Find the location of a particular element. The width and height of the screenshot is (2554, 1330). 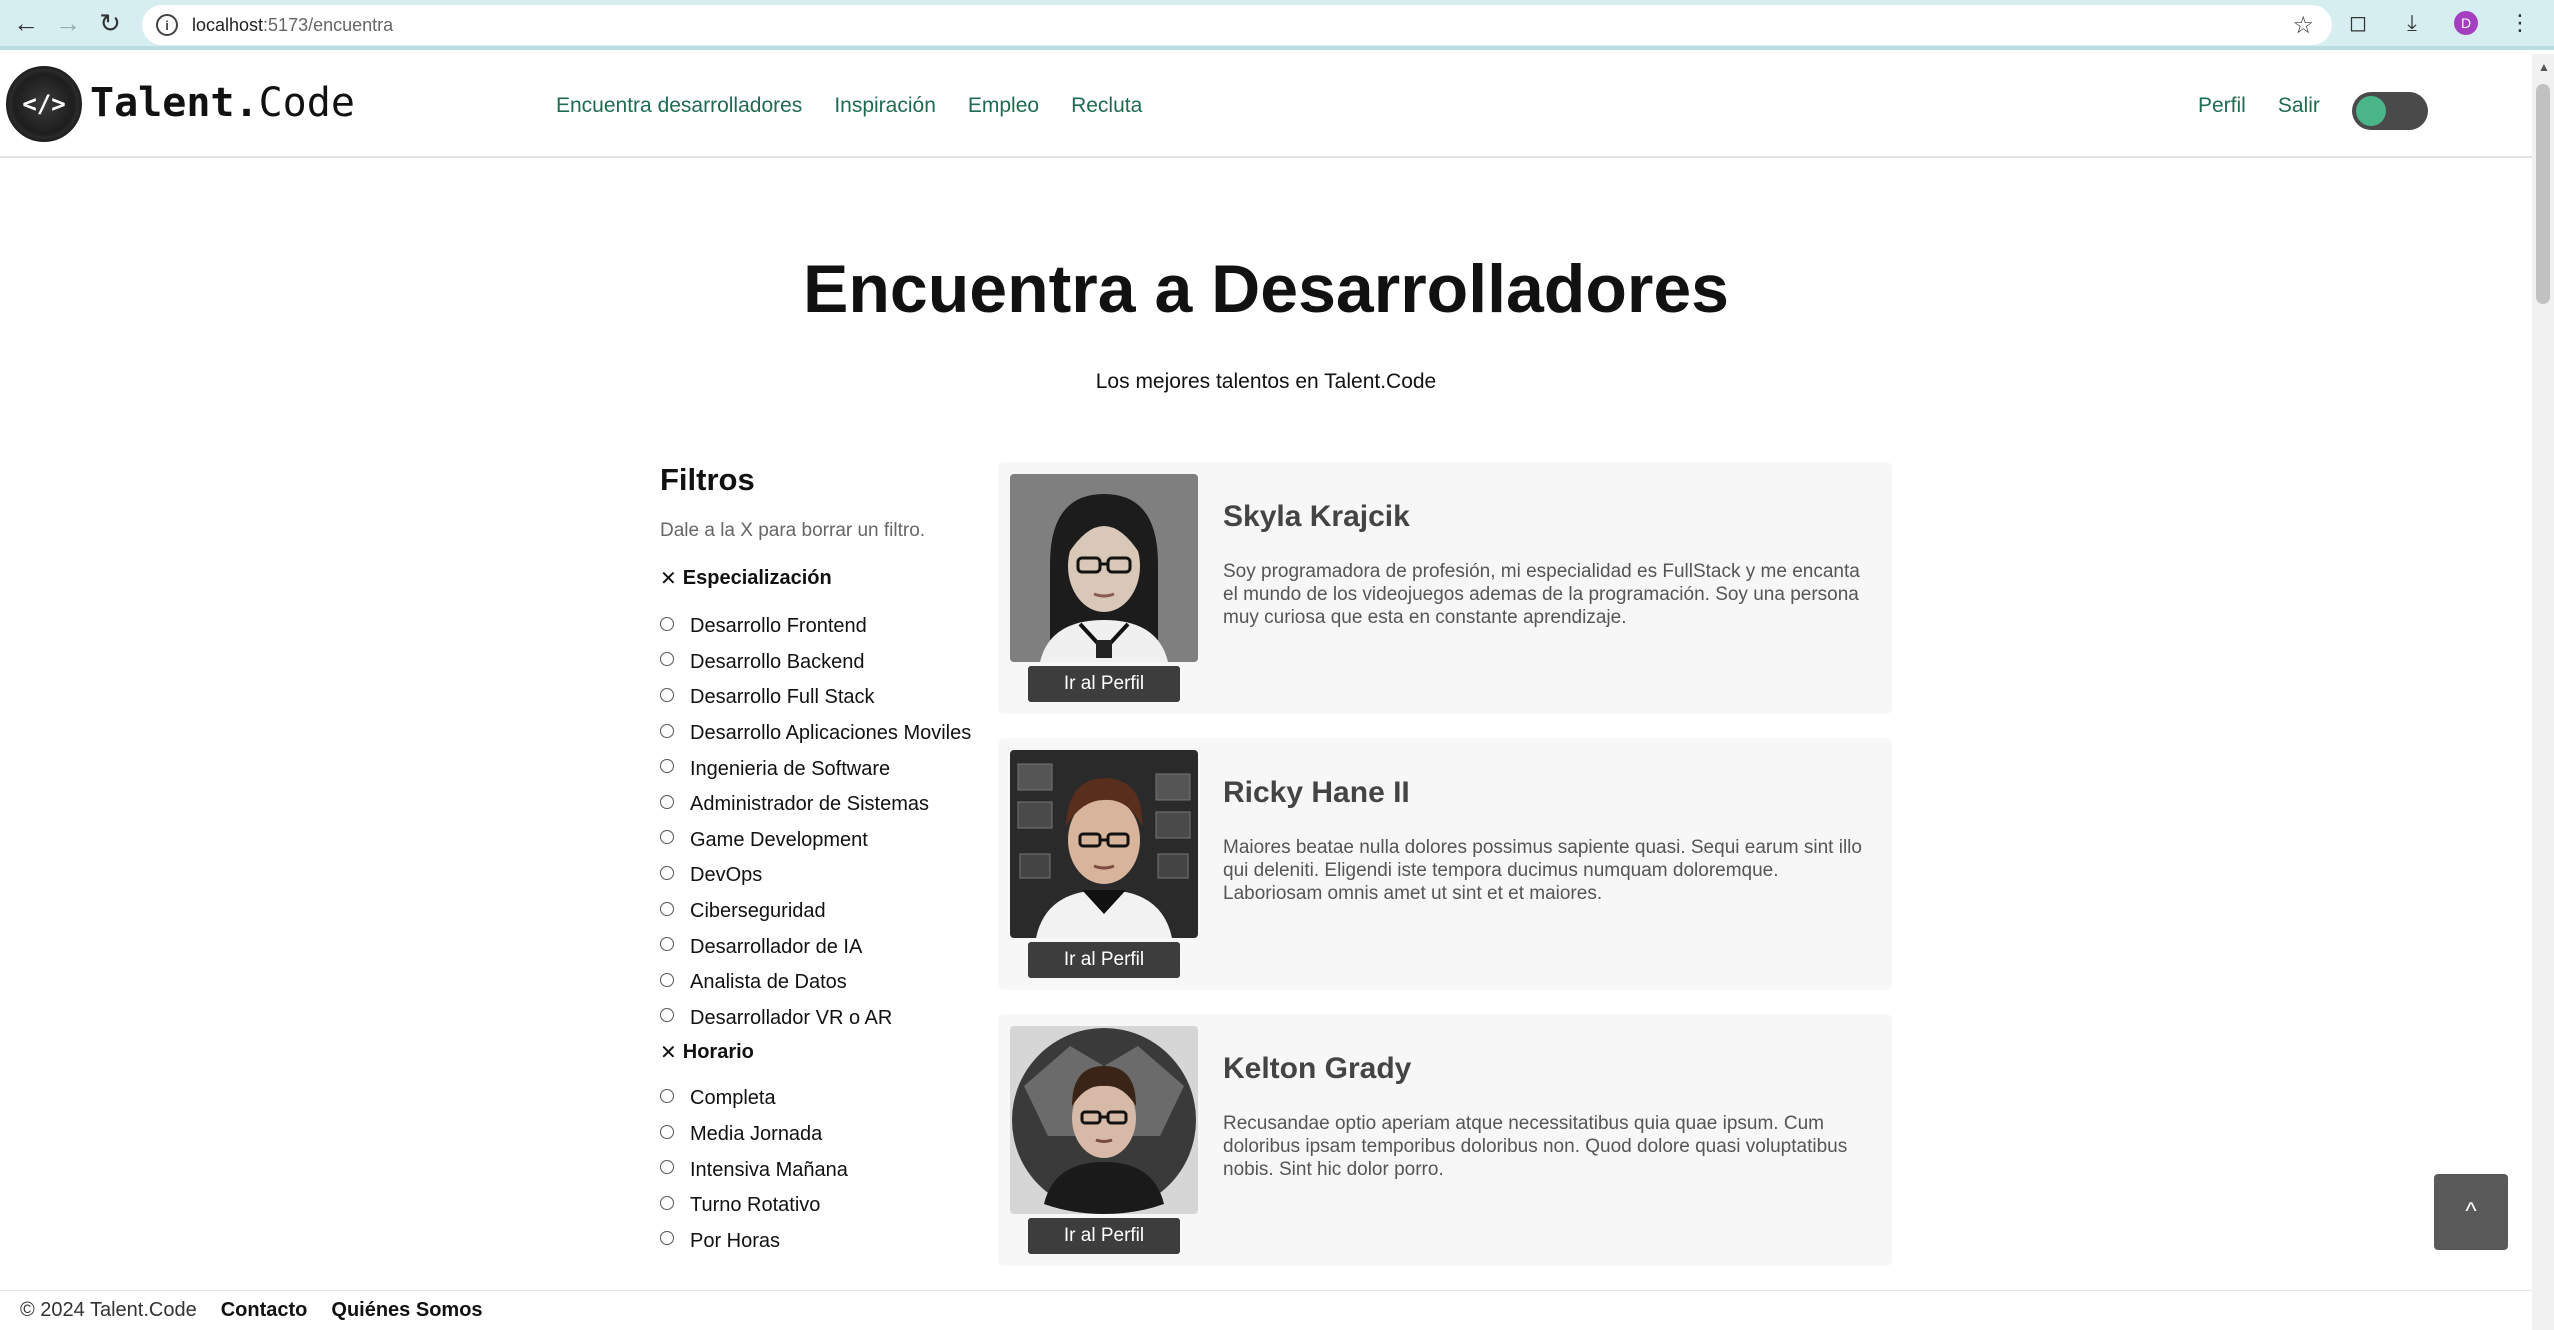

developer-name: Ricky Hane II is located at coordinates (1316, 792).